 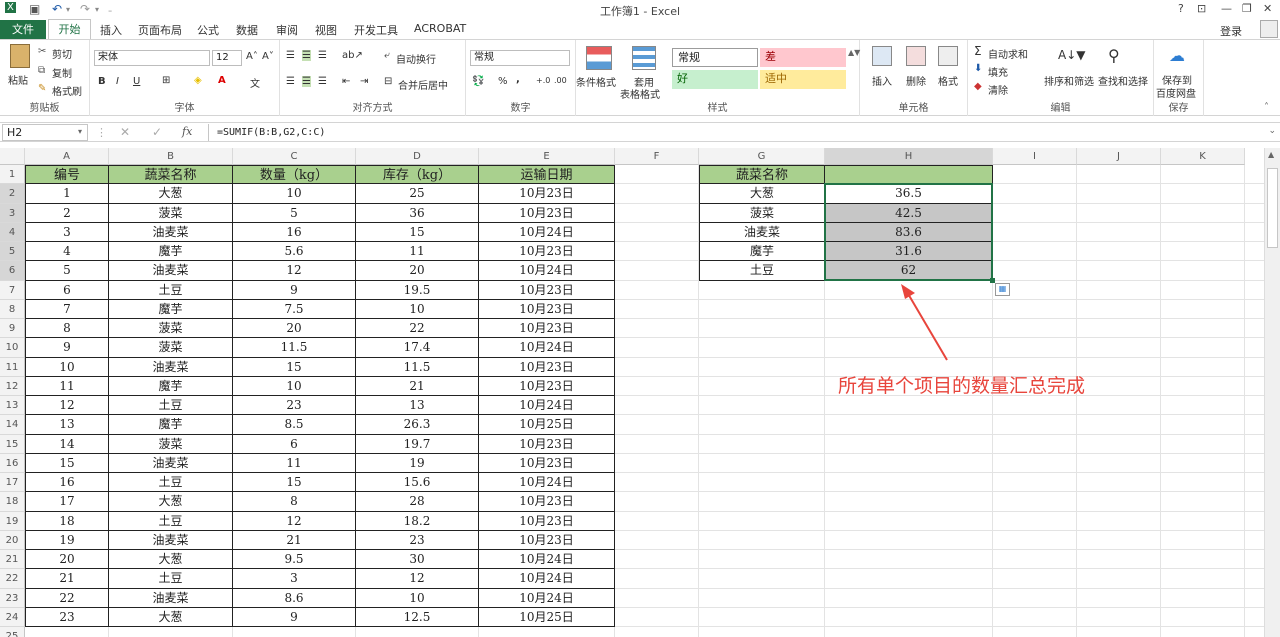 I want to click on table-cell: 9, so click(x=294, y=290).